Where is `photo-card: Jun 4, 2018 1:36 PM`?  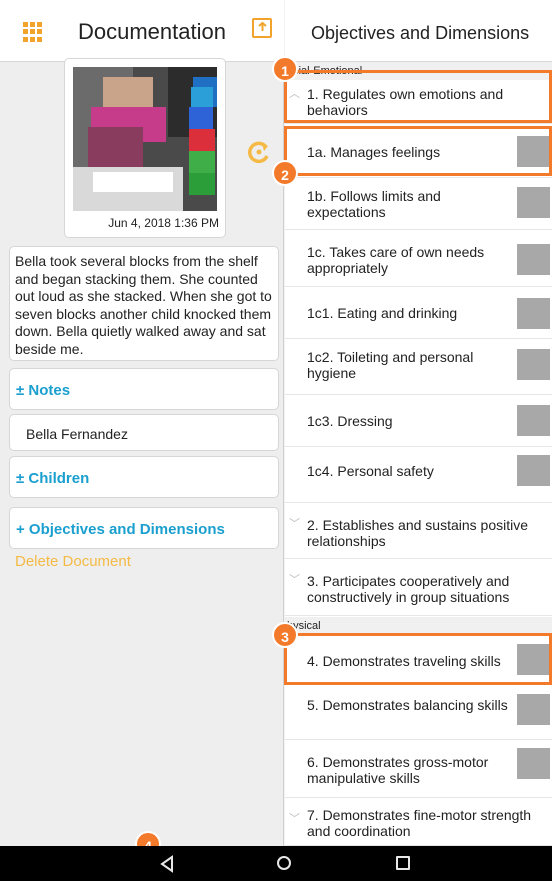 photo-card: Jun 4, 2018 1:36 PM is located at coordinates (145, 148).